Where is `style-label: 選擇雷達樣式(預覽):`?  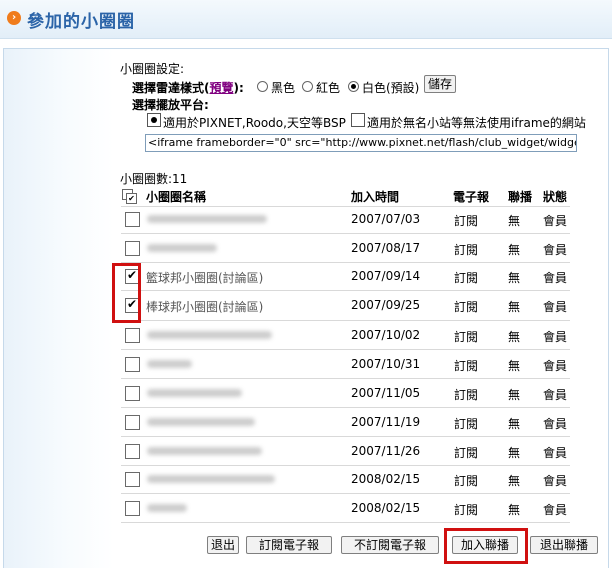 style-label: 選擇雷達樣式(預覽): is located at coordinates (188, 88).